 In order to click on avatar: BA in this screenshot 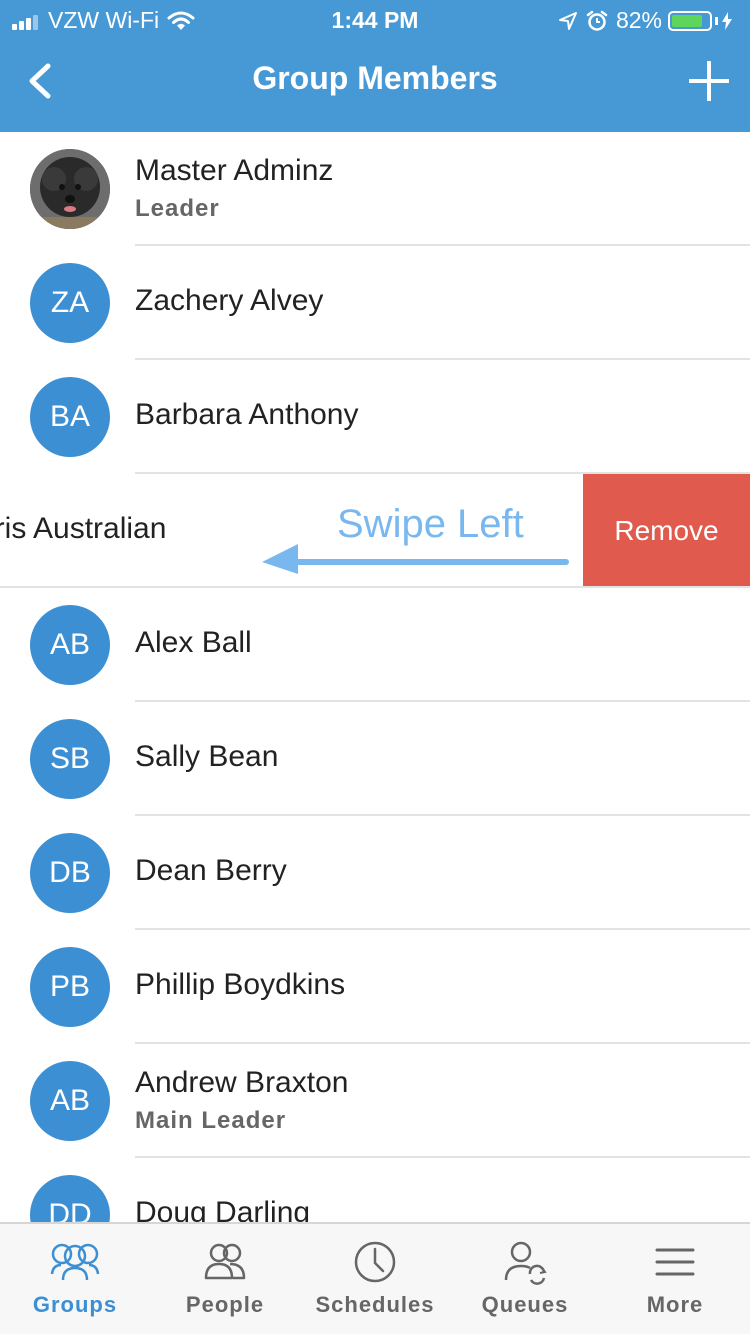, I will do `click(70, 417)`.